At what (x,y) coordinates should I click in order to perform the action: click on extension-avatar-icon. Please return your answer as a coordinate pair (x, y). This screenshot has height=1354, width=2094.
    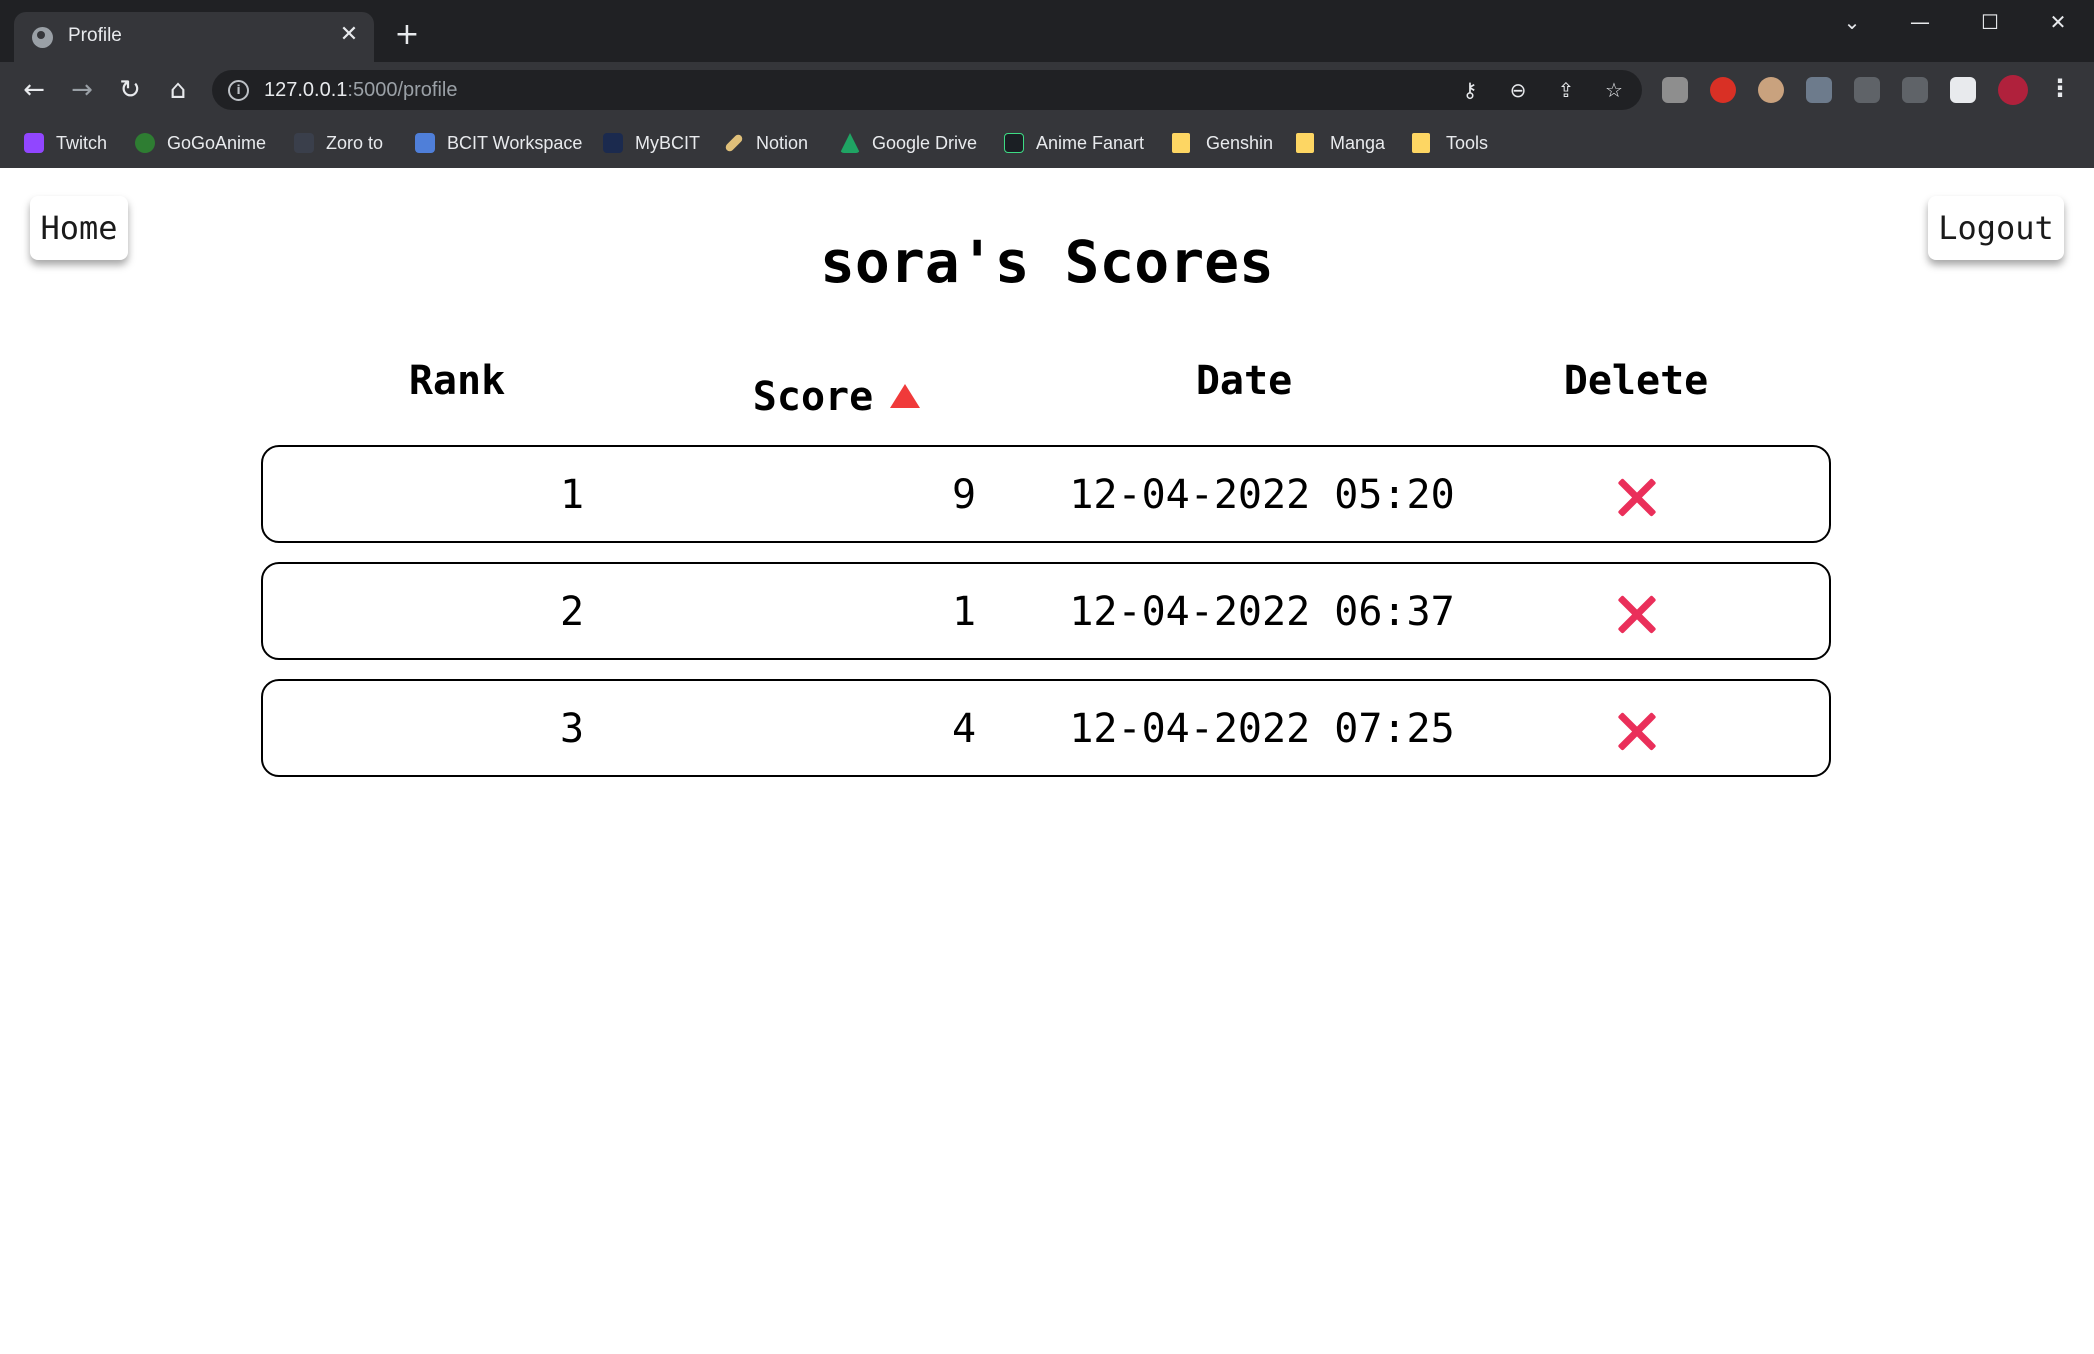
    Looking at the image, I should click on (1771, 90).